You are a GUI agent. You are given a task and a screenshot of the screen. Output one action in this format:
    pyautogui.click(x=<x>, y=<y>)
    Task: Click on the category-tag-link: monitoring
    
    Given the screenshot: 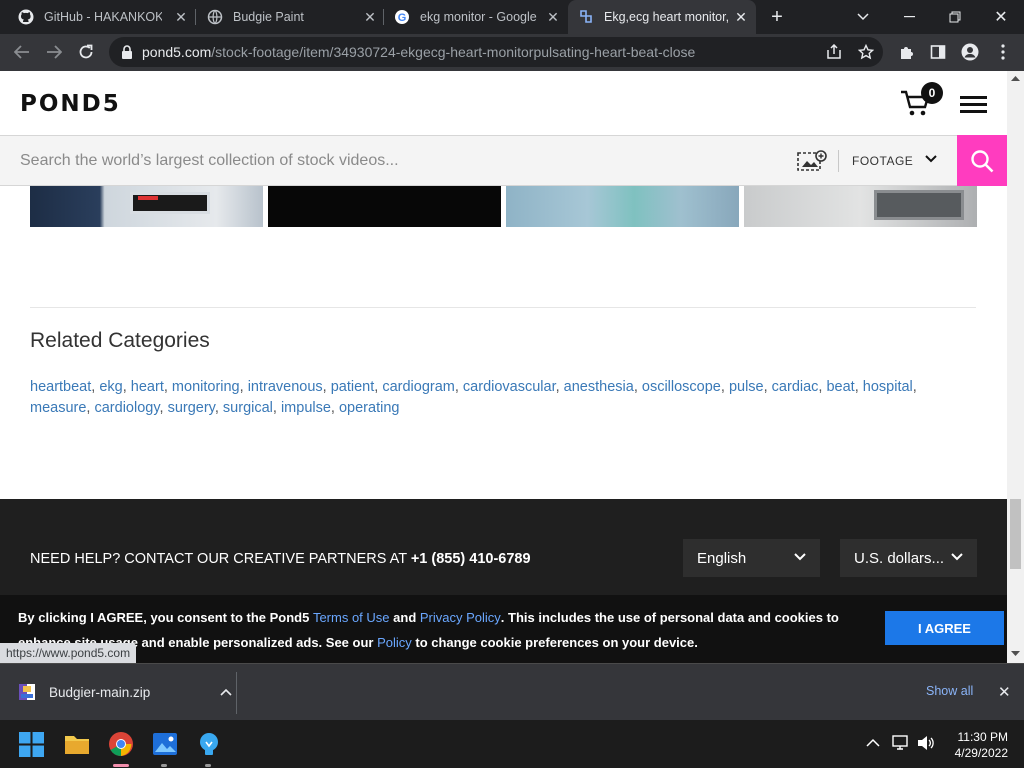 What is the action you would take?
    pyautogui.click(x=206, y=387)
    